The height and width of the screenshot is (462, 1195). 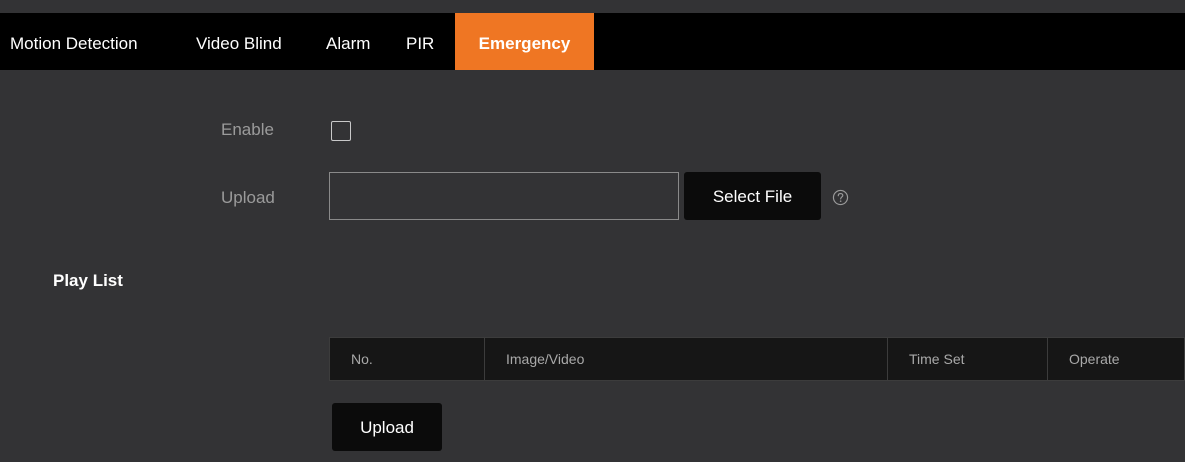 What do you see at coordinates (937, 359) in the screenshot?
I see `column-header-time-set: Time Set` at bounding box center [937, 359].